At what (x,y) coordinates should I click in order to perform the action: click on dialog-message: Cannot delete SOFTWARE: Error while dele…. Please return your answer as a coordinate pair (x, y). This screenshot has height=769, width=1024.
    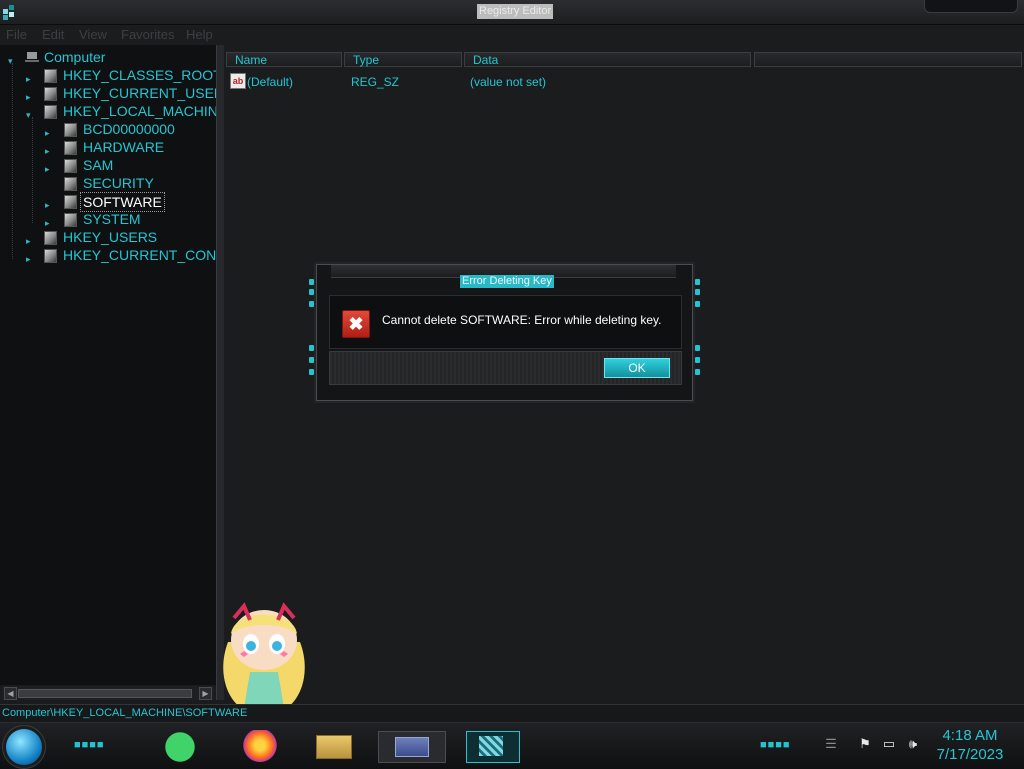
    Looking at the image, I should click on (522, 320).